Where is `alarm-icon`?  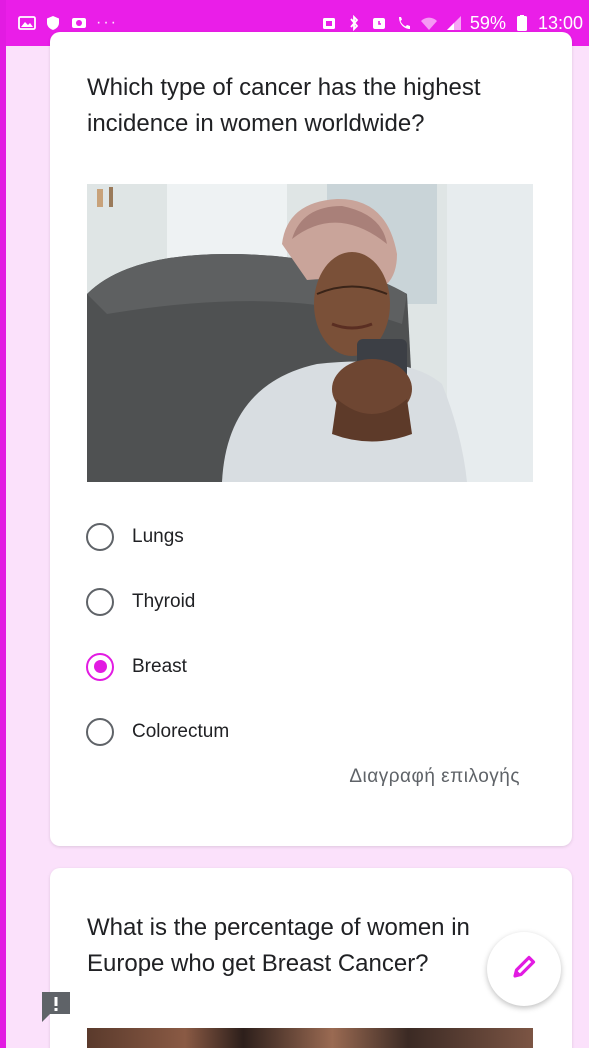 alarm-icon is located at coordinates (329, 23).